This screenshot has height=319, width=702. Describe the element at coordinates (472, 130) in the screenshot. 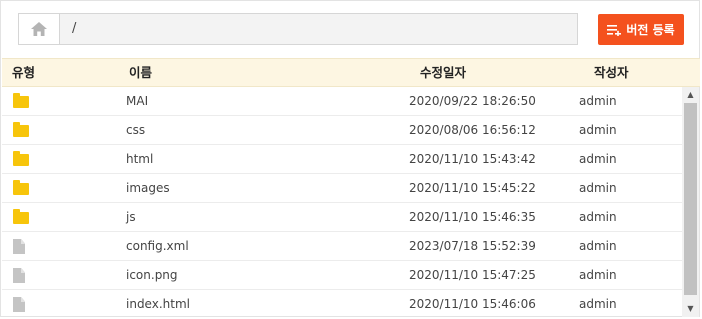

I see `row-modified: 2020/08/06 16:56:12` at that location.